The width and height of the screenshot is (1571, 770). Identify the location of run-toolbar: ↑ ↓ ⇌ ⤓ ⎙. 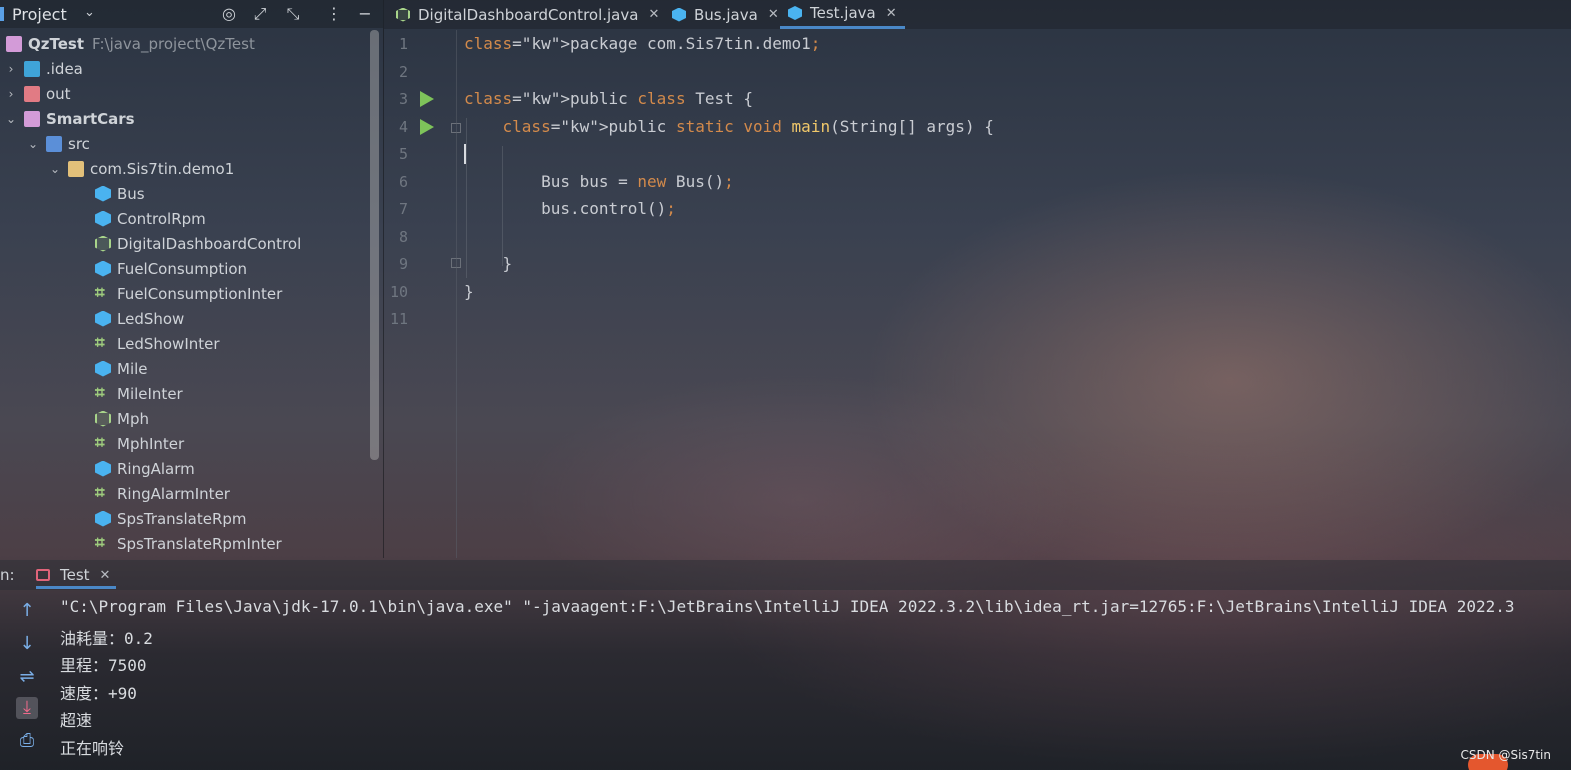
(28, 684).